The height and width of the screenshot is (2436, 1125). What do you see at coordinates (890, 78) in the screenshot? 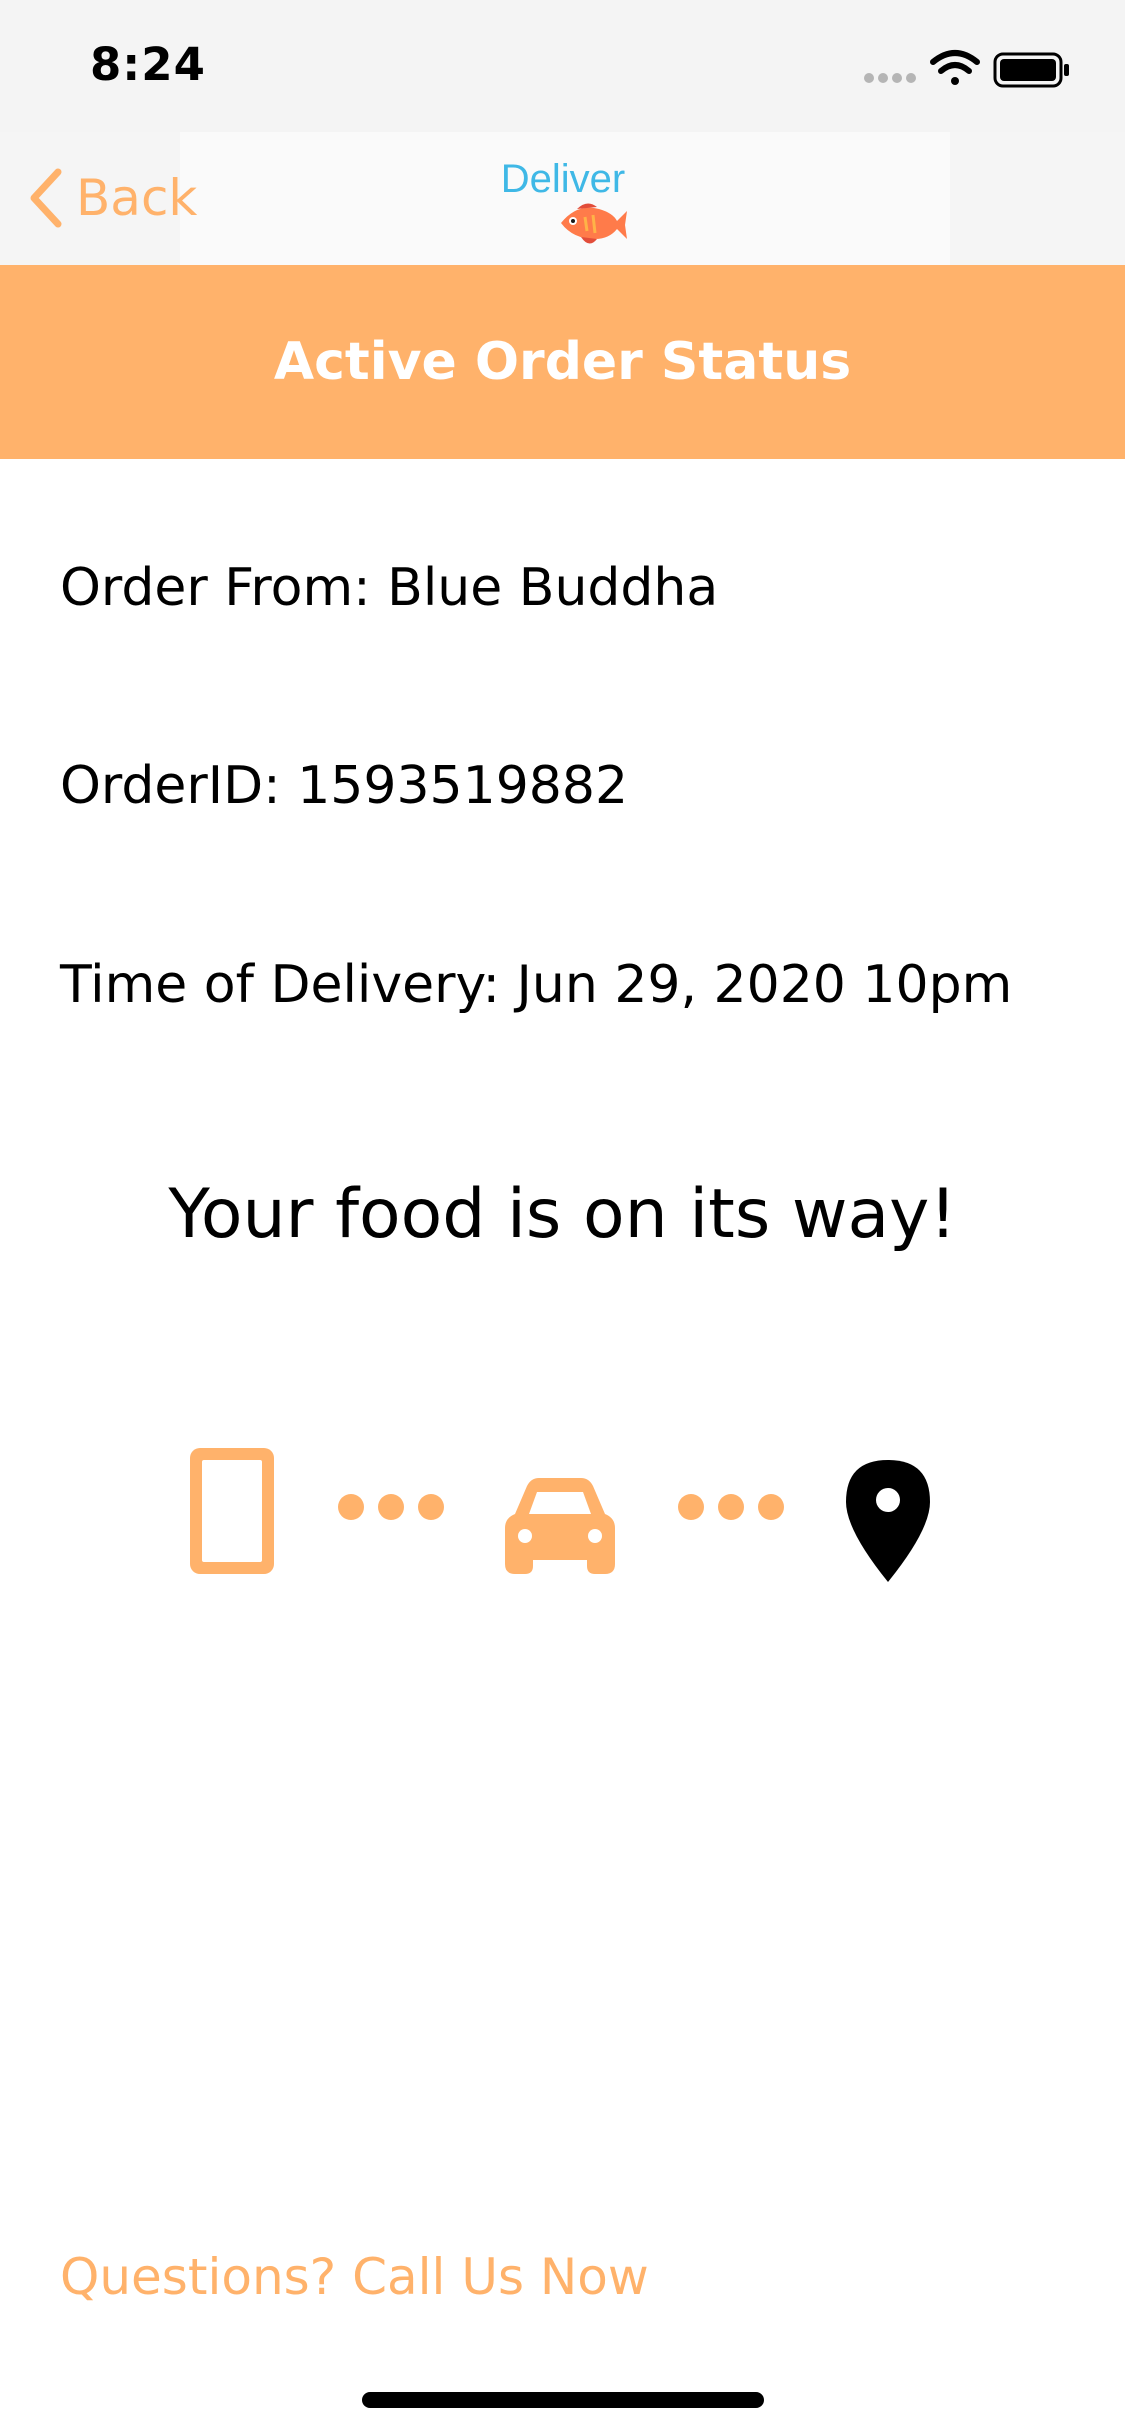
I see `signal-icon` at bounding box center [890, 78].